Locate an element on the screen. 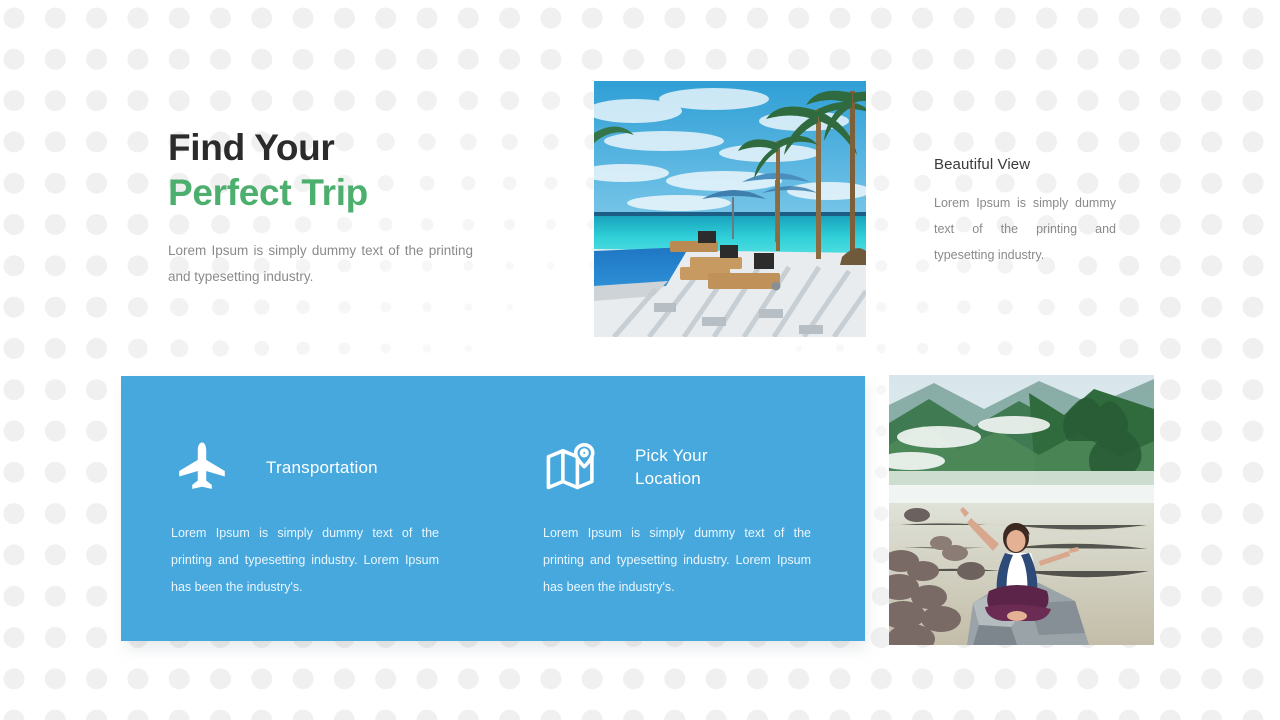  beach-resort-photo is located at coordinates (730, 209).